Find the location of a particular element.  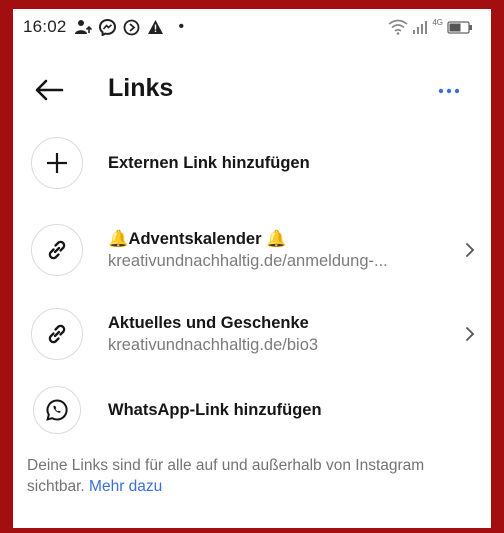

row-texts: Externen Link hinzufügen is located at coordinates (209, 163).